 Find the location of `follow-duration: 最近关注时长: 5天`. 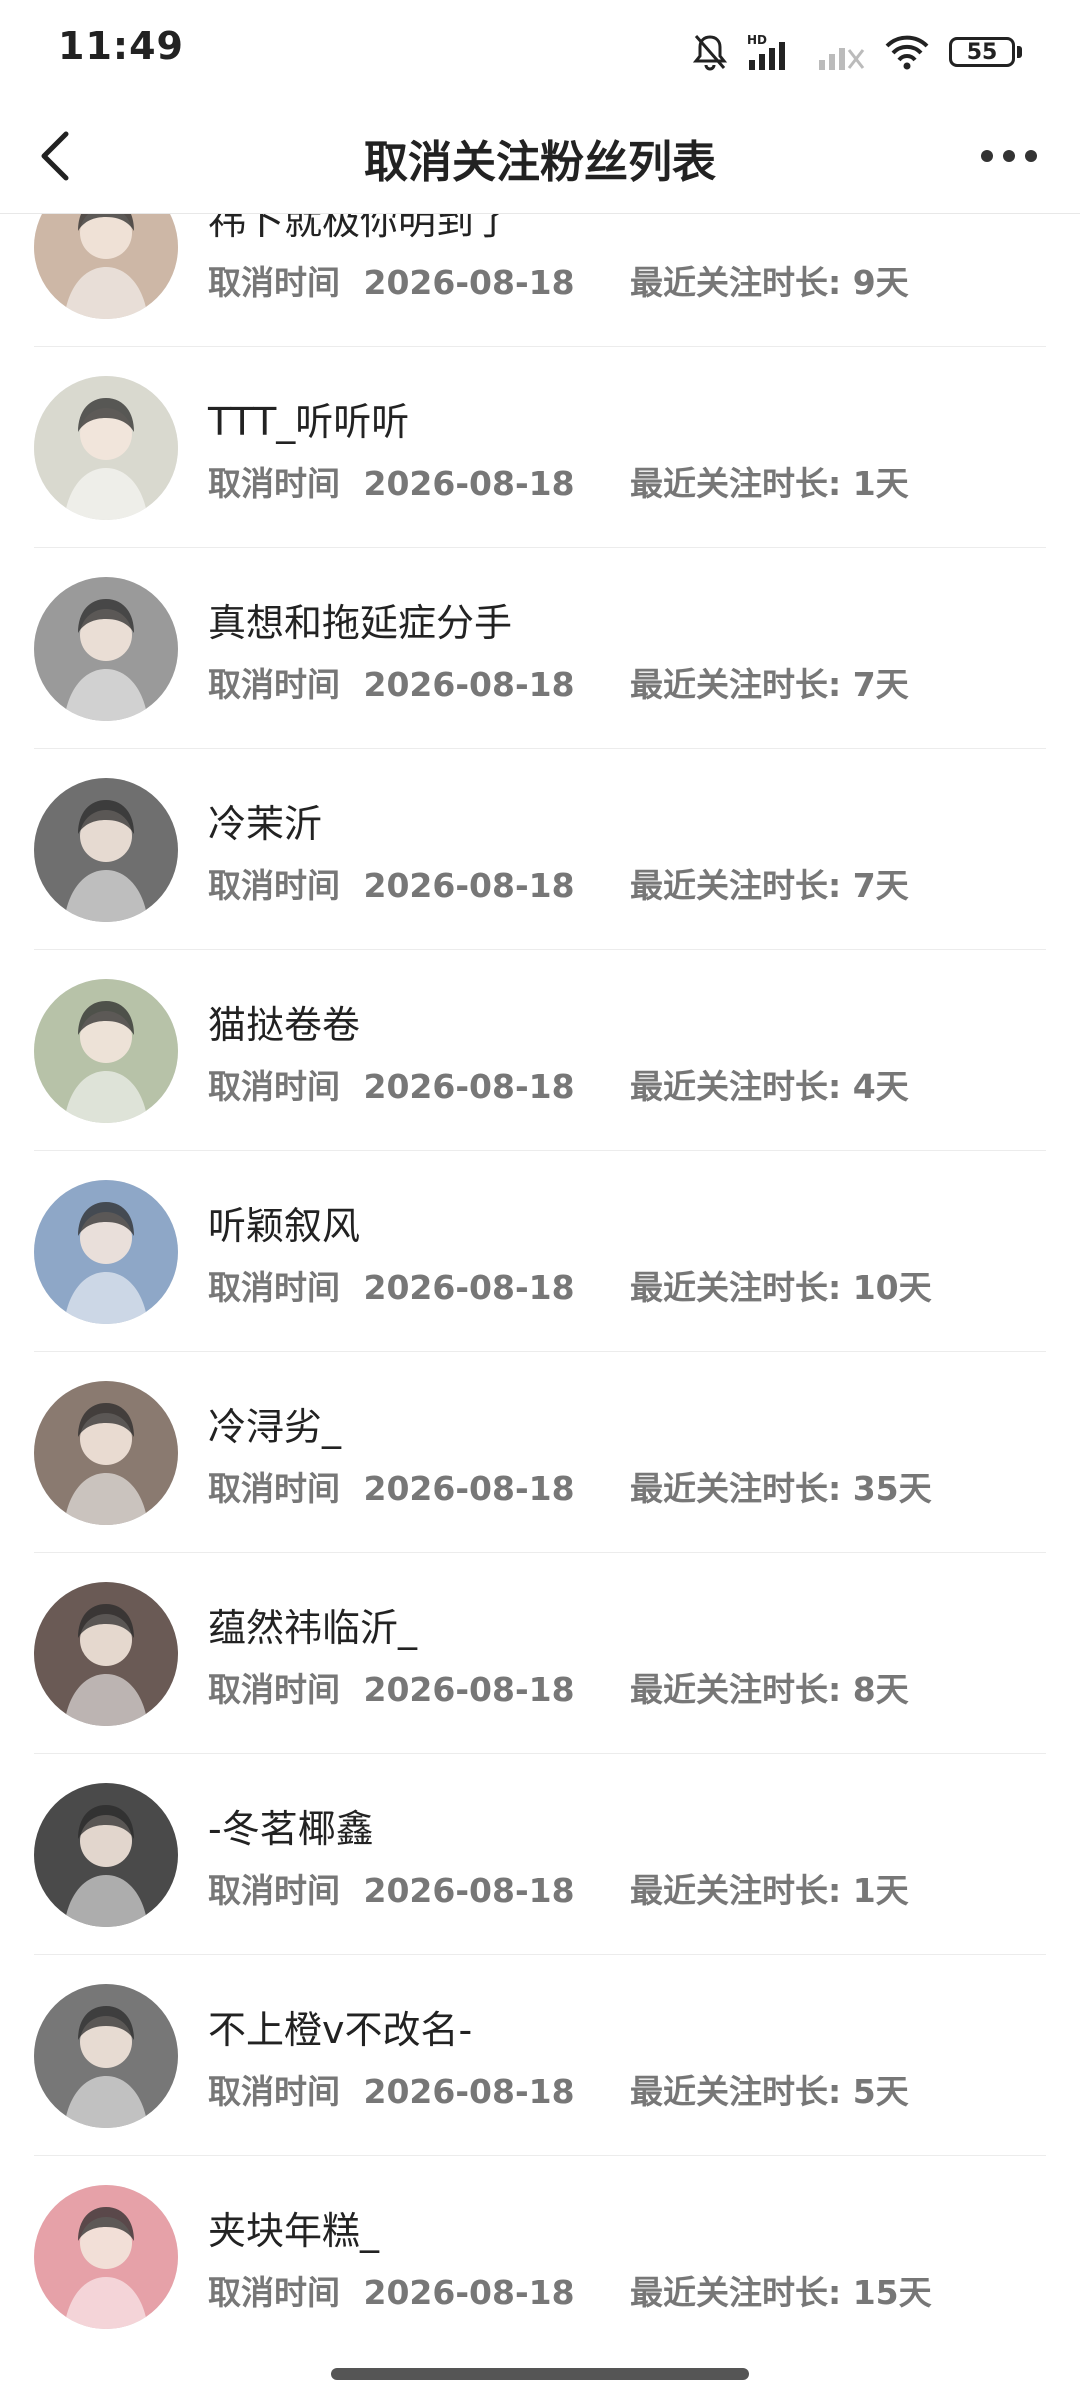

follow-duration: 最近关注时长: 5天 is located at coordinates (769, 2089).